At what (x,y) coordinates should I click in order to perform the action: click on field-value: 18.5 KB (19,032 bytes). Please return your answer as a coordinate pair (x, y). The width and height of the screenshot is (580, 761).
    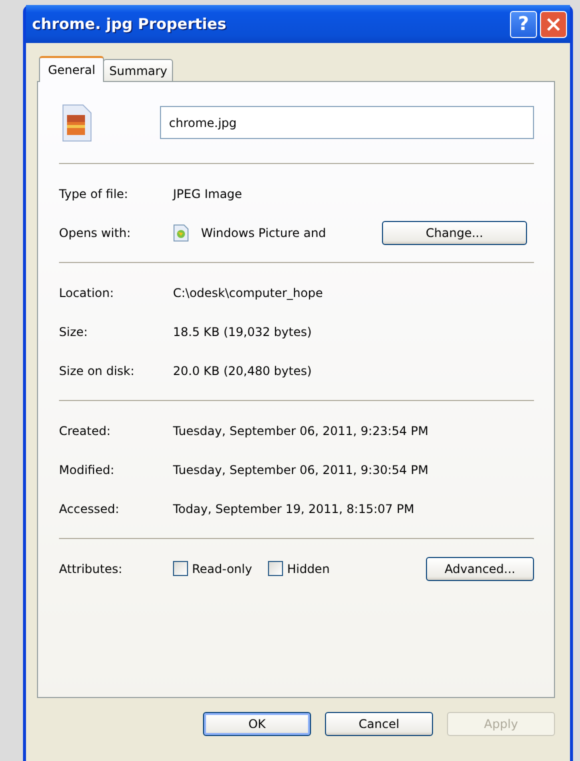
    Looking at the image, I should click on (242, 331).